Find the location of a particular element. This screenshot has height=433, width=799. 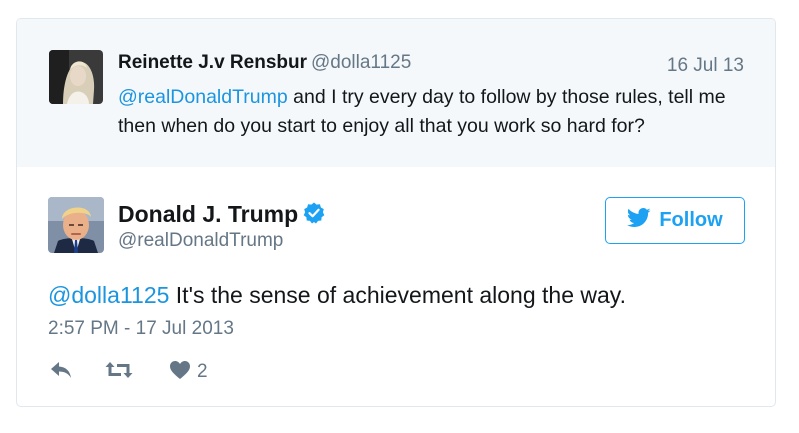

main-author-name: Donald J. Trump is located at coordinates (208, 214).